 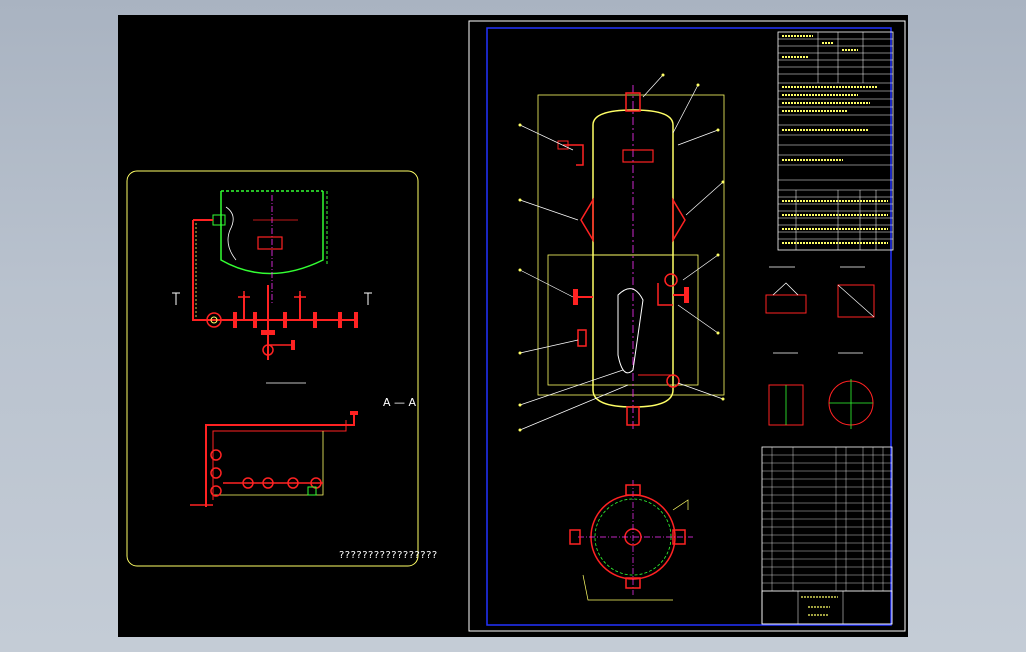 What do you see at coordinates (388, 555) in the screenshot?
I see `drawing-caption: ?????????????????` at bounding box center [388, 555].